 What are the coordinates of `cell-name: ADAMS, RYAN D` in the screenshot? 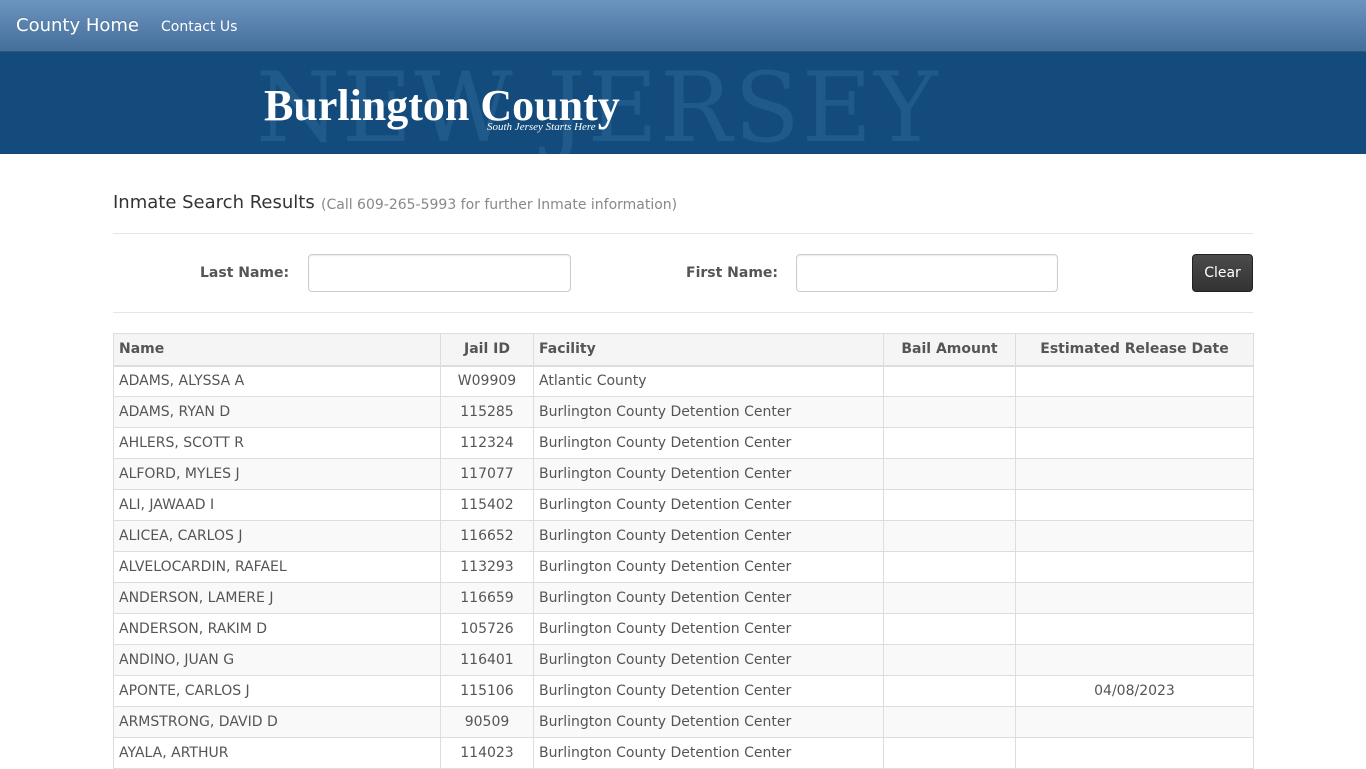 It's located at (277, 412).